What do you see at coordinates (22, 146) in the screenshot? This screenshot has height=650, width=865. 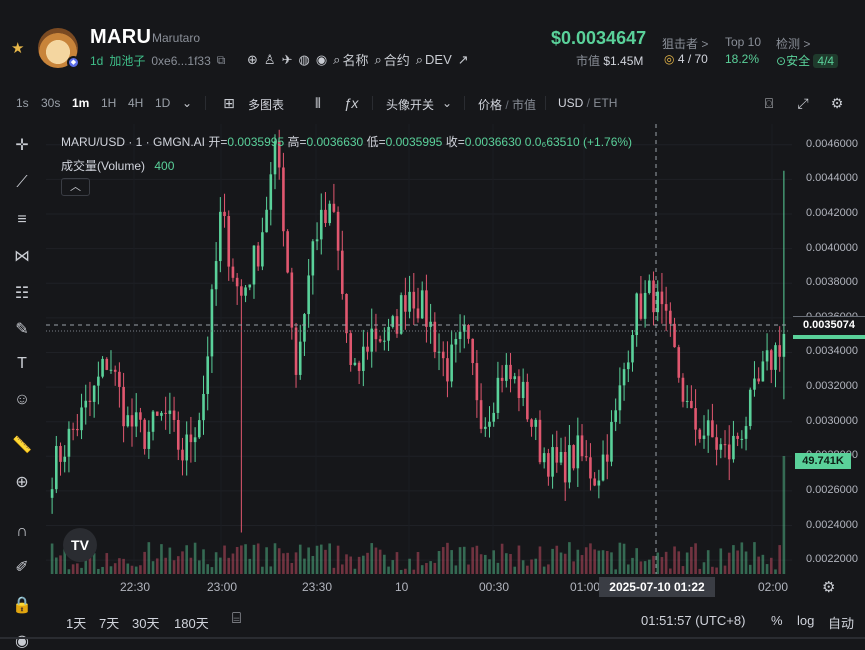 I see `crosshair-icon: ✛` at bounding box center [22, 146].